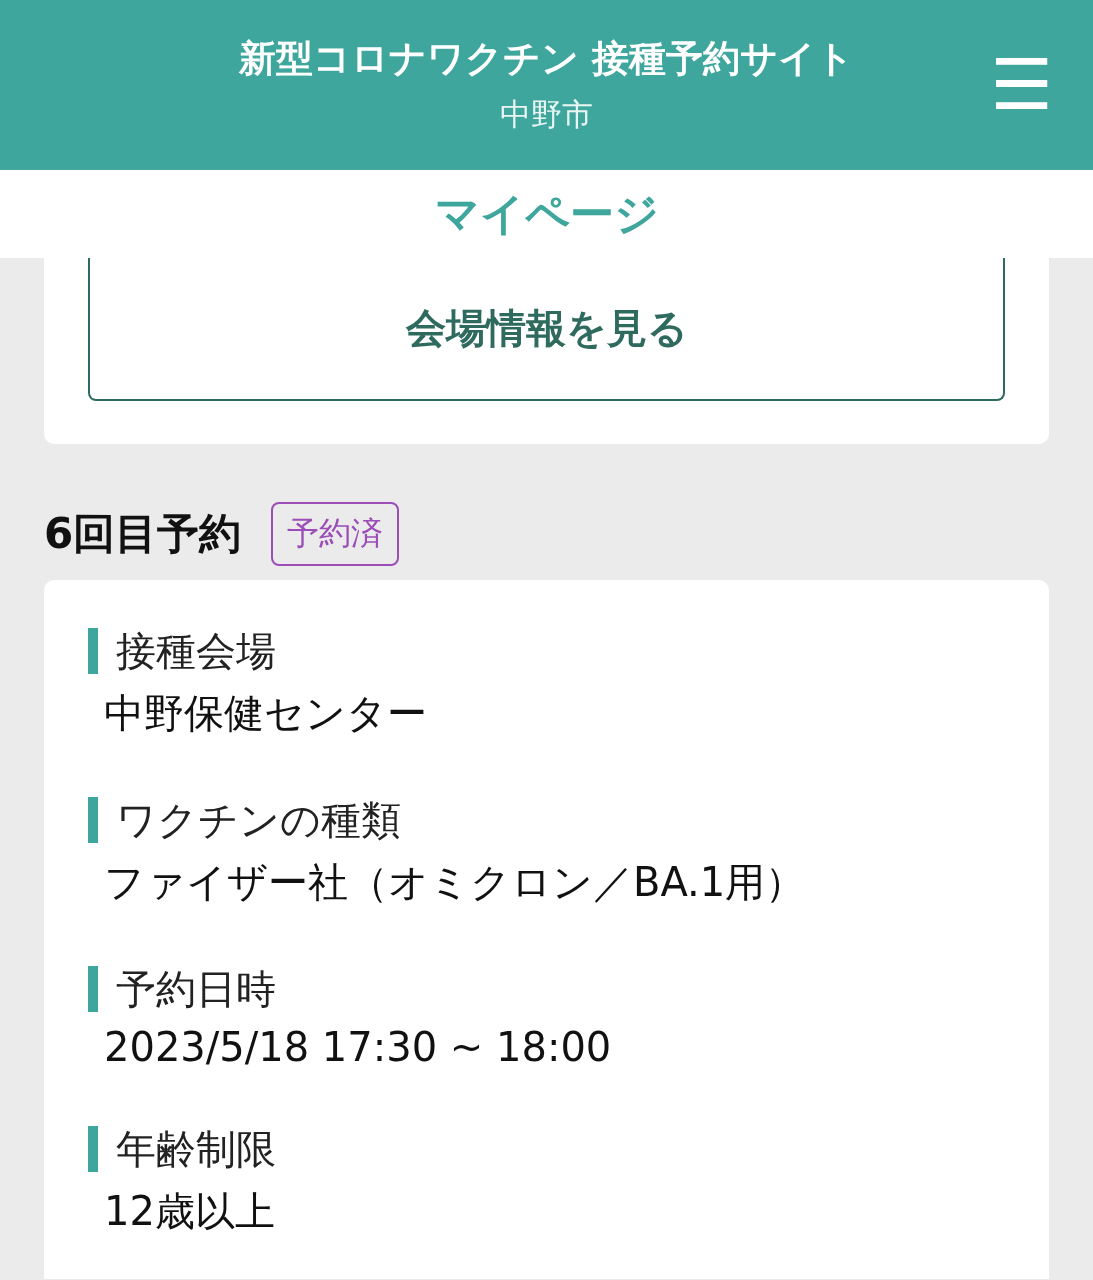 The image size is (1093, 1280). I want to click on field-value: ファイザー社（オミクロン／BA.1用）, so click(455, 882).